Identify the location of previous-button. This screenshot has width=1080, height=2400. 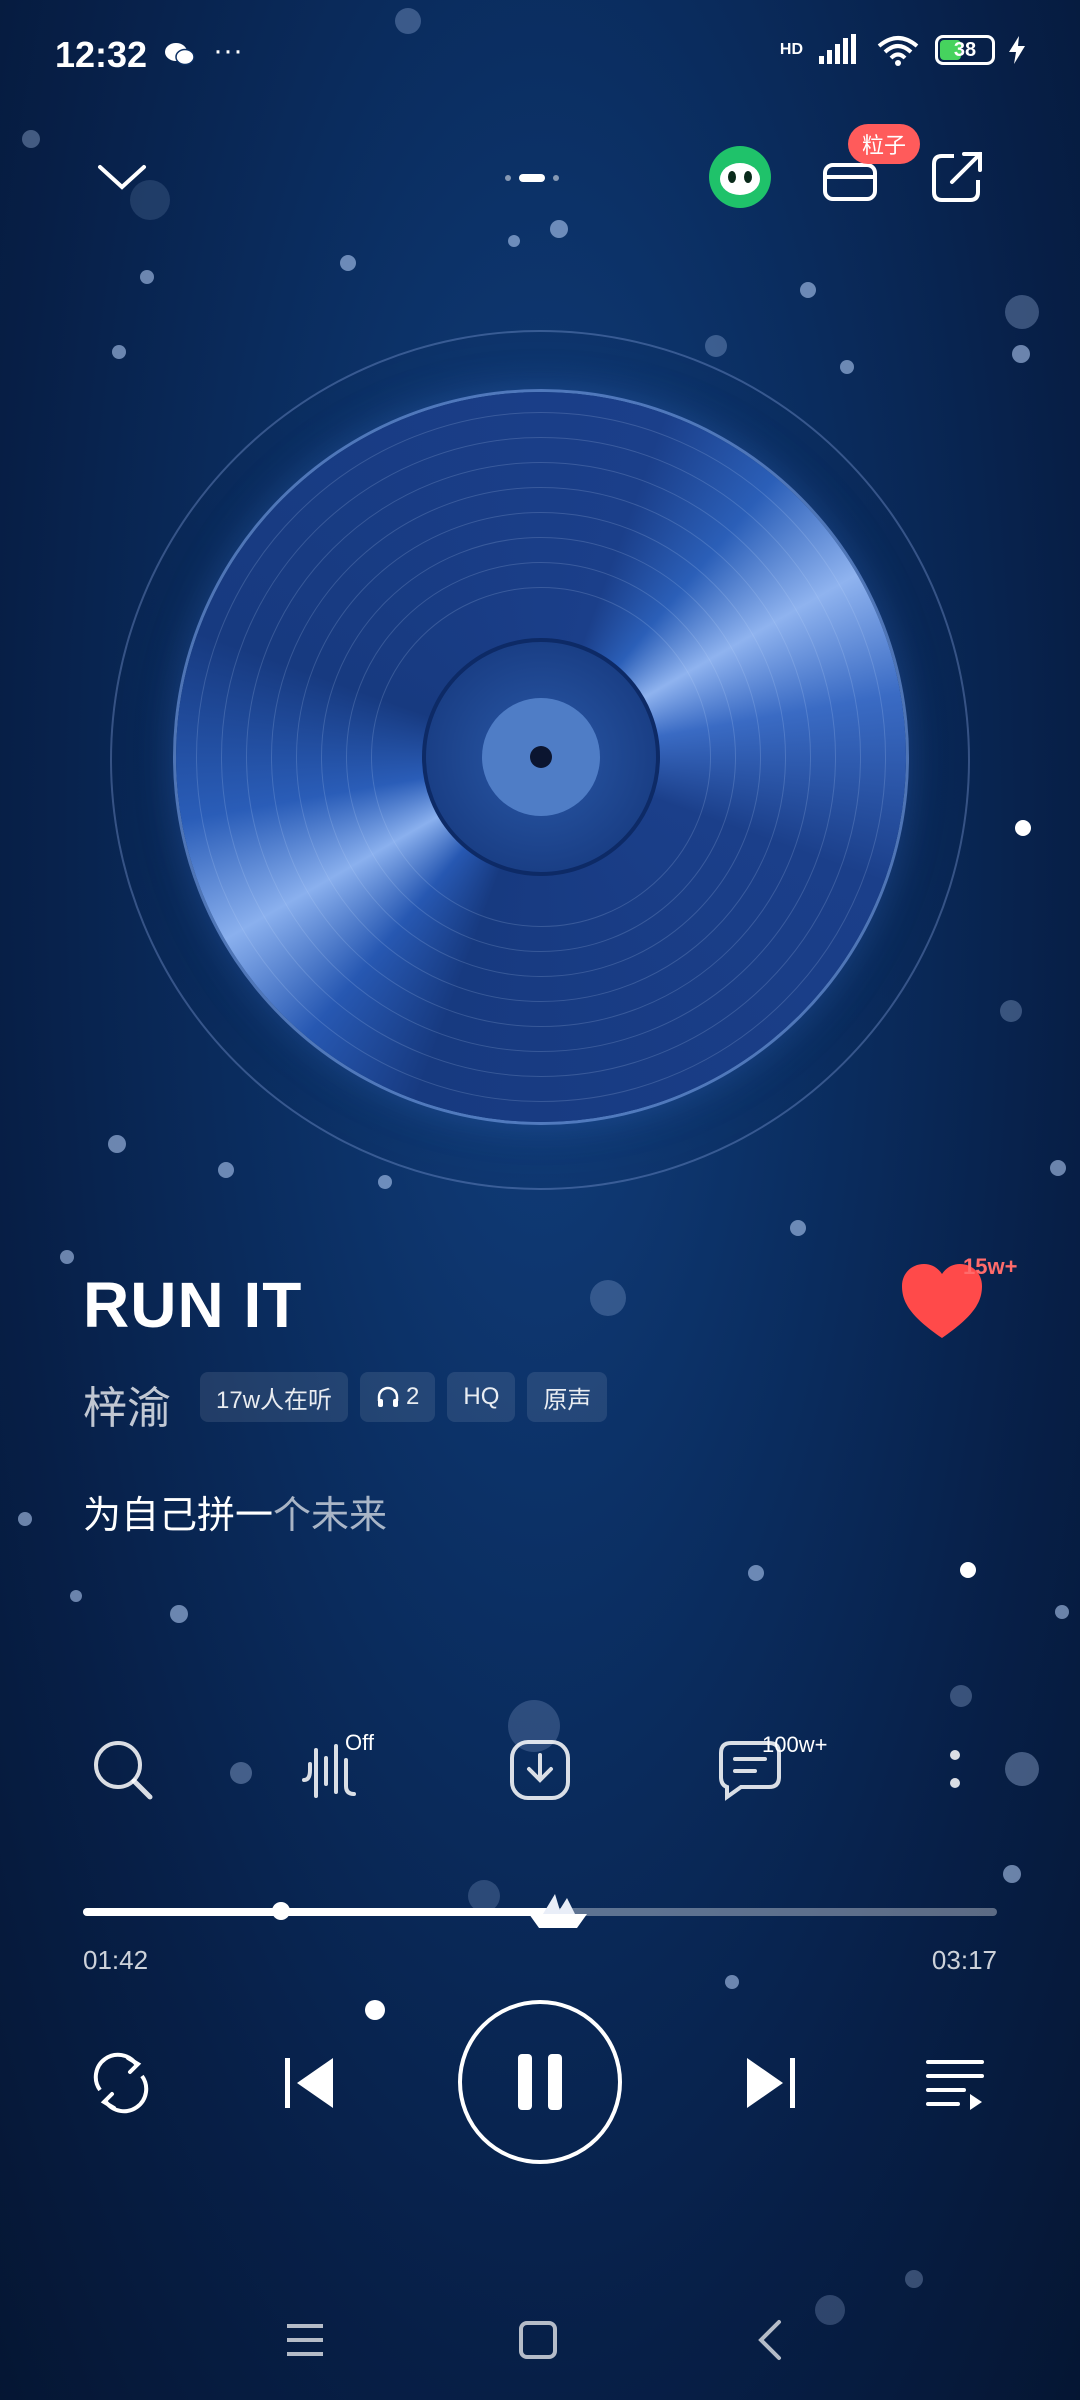
(309, 2083).